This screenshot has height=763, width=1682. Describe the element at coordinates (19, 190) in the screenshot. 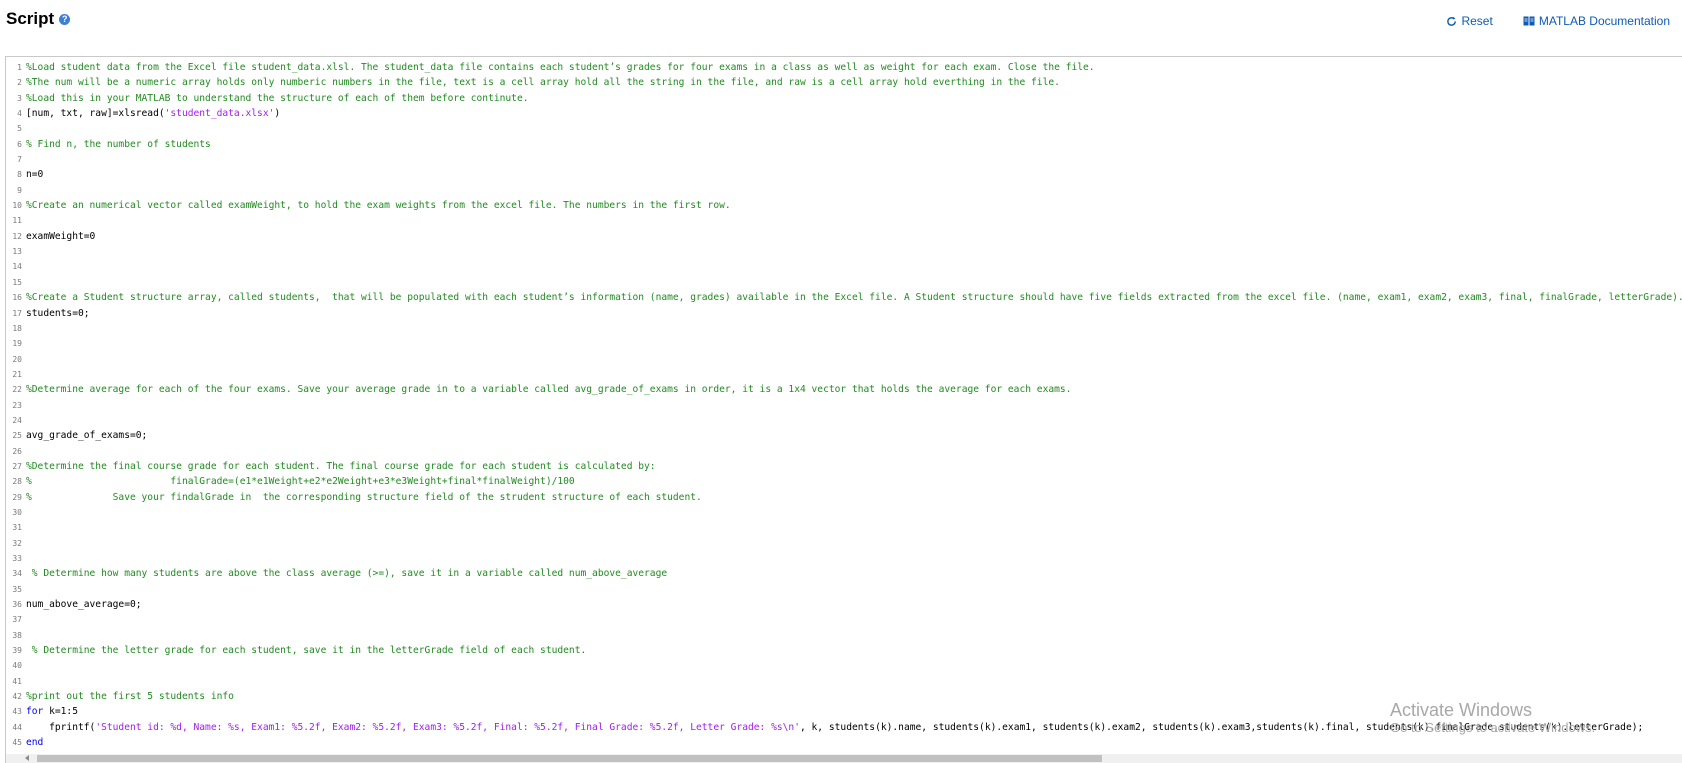

I see `line-number: 9` at that location.